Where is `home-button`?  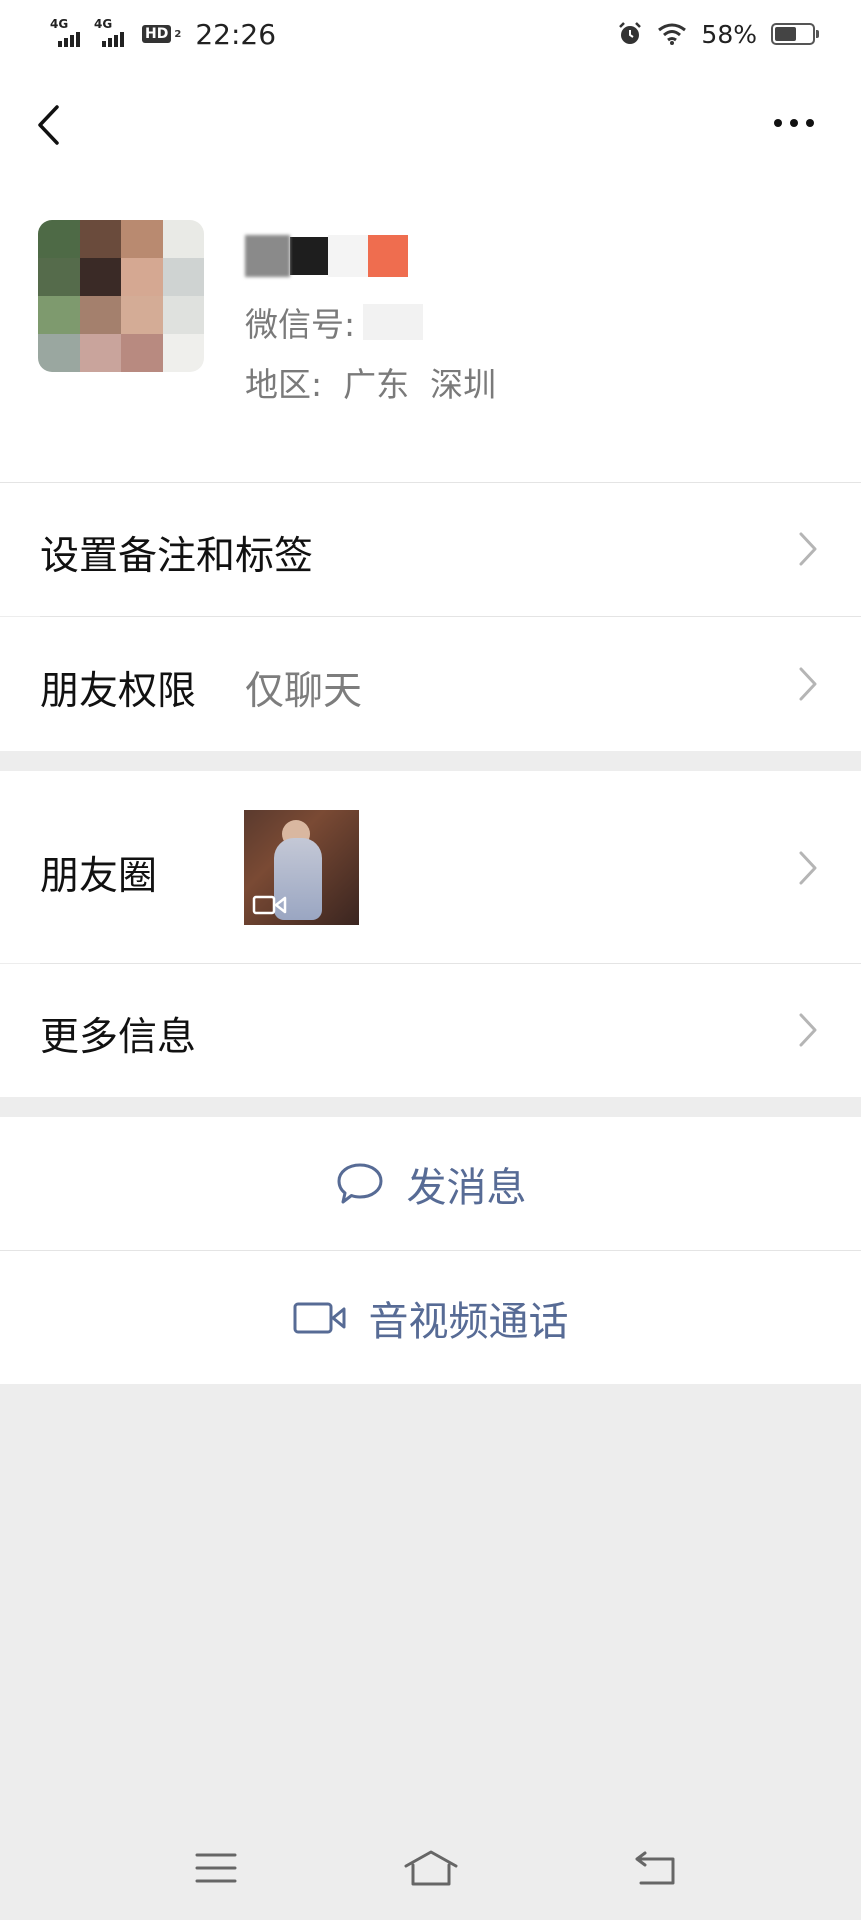
home-button is located at coordinates (431, 1868).